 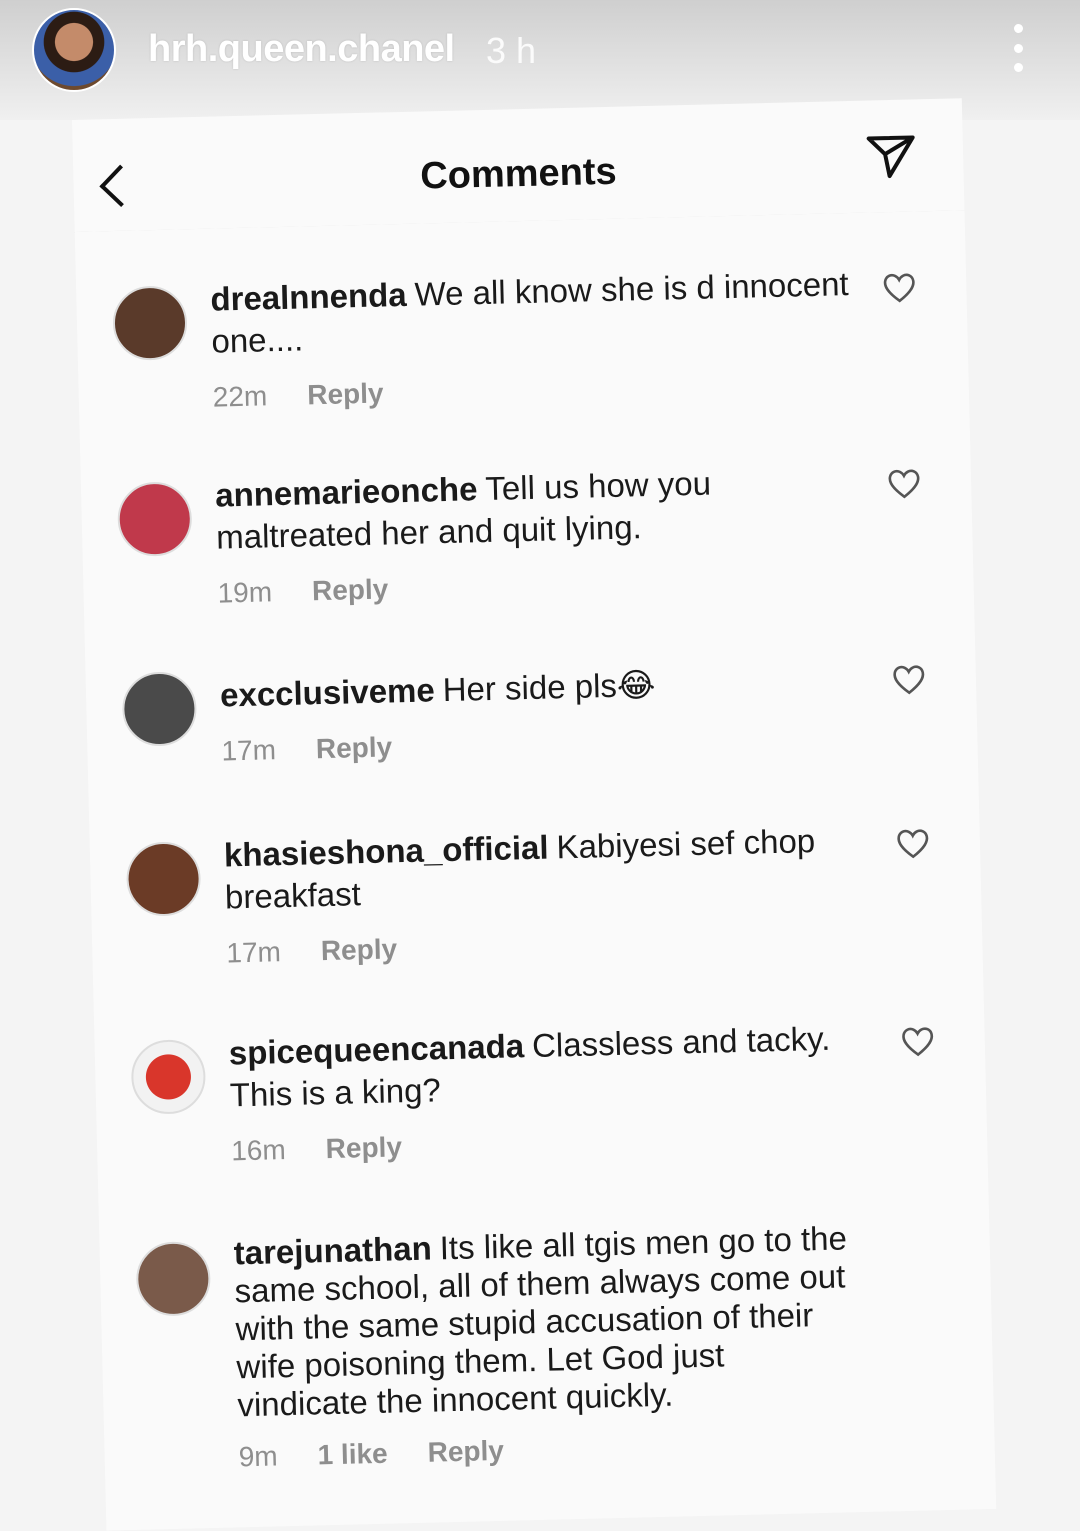 What do you see at coordinates (328, 692) in the screenshot?
I see `comment-username: excclusiveme` at bounding box center [328, 692].